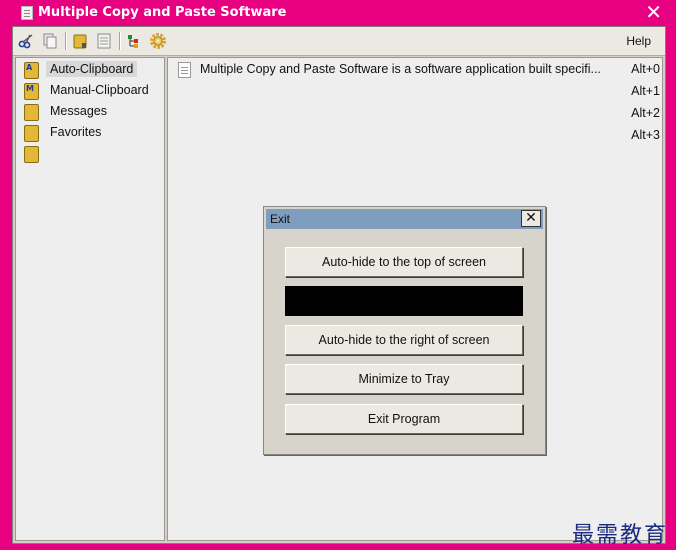 This screenshot has height=559, width=676. Describe the element at coordinates (26, 41) in the screenshot. I see `scissors-icon` at that location.